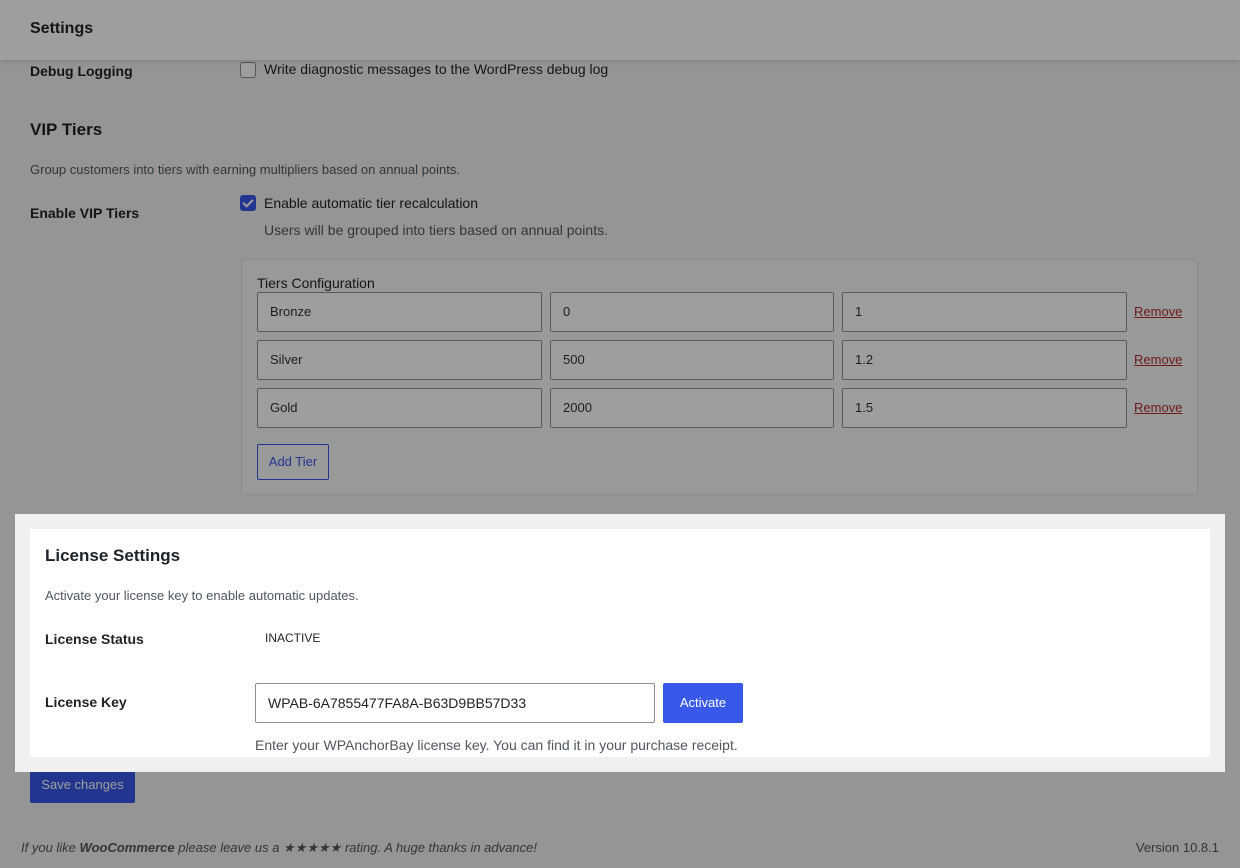 This screenshot has height=868, width=1240. What do you see at coordinates (984, 312) in the screenshot?
I see `tier-multiplier-input: 1` at bounding box center [984, 312].